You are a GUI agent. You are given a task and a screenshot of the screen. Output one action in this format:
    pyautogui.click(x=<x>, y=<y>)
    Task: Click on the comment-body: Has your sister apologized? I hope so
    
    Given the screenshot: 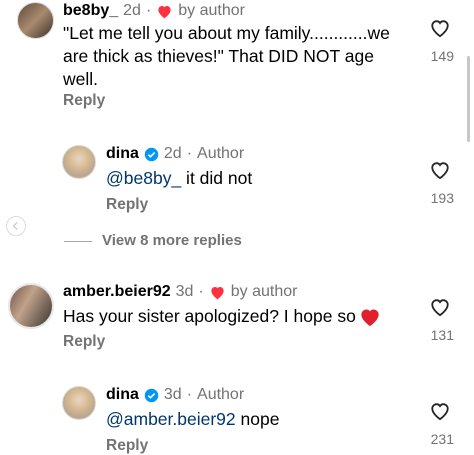 What is the action you would take?
    pyautogui.click(x=209, y=316)
    